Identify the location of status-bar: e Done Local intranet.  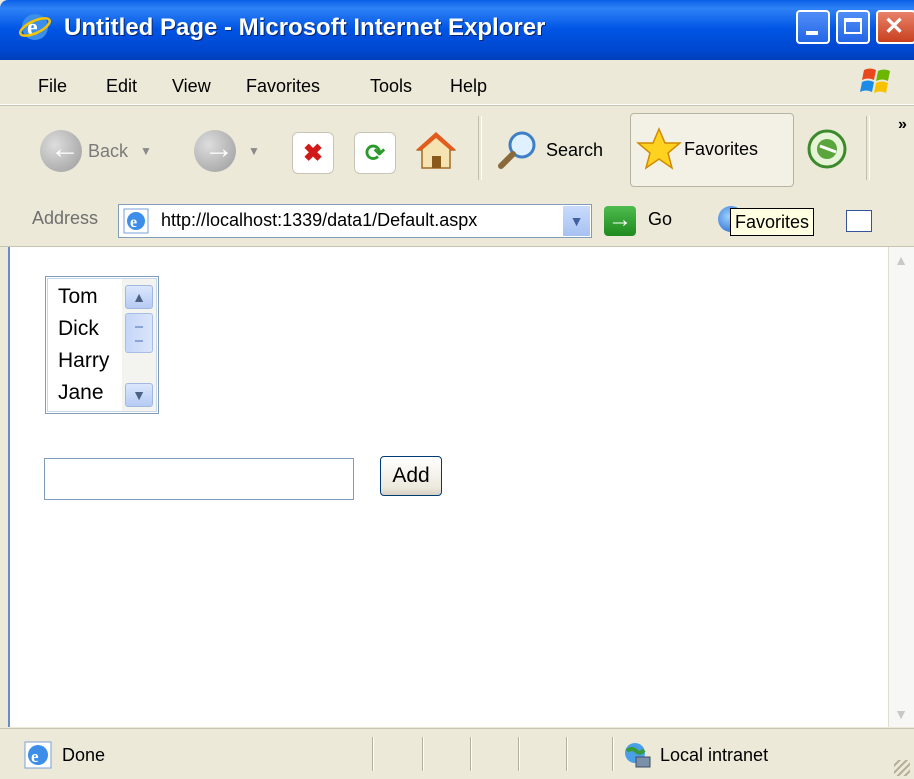
(457, 753).